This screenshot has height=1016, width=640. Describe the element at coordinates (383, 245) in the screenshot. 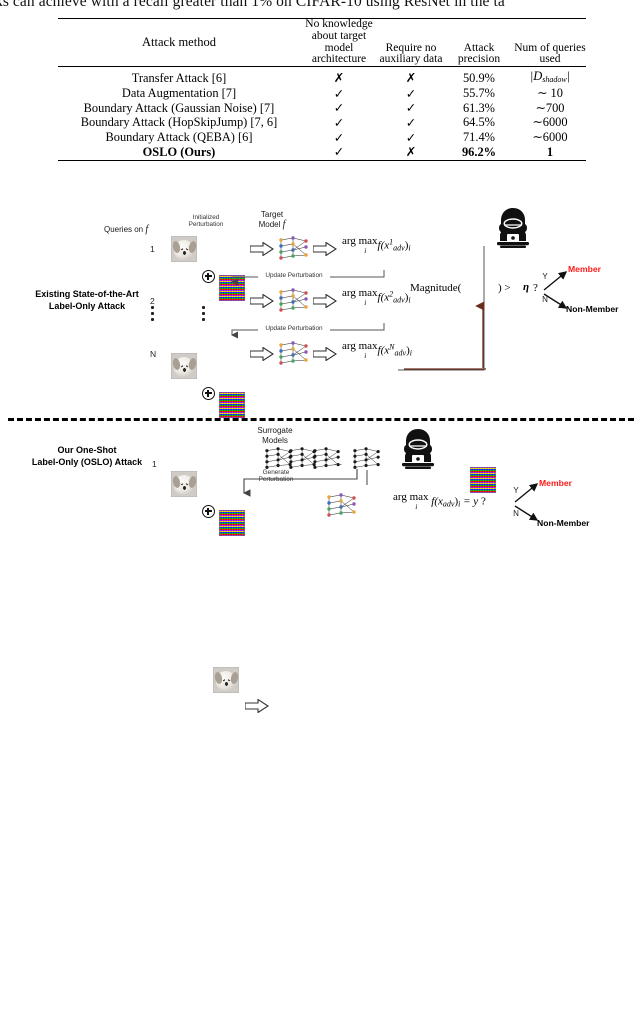

I see `argmax-body: f(x` at that location.